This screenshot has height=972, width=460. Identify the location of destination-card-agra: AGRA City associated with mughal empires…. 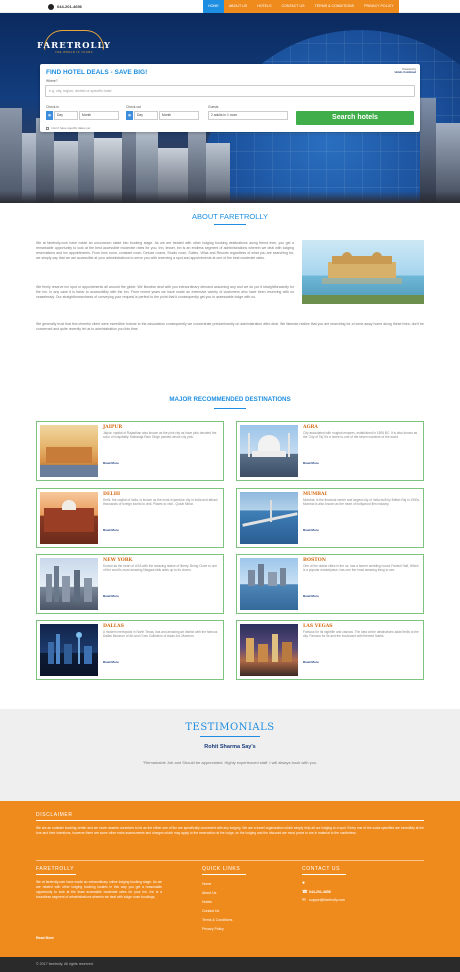
(330, 451).